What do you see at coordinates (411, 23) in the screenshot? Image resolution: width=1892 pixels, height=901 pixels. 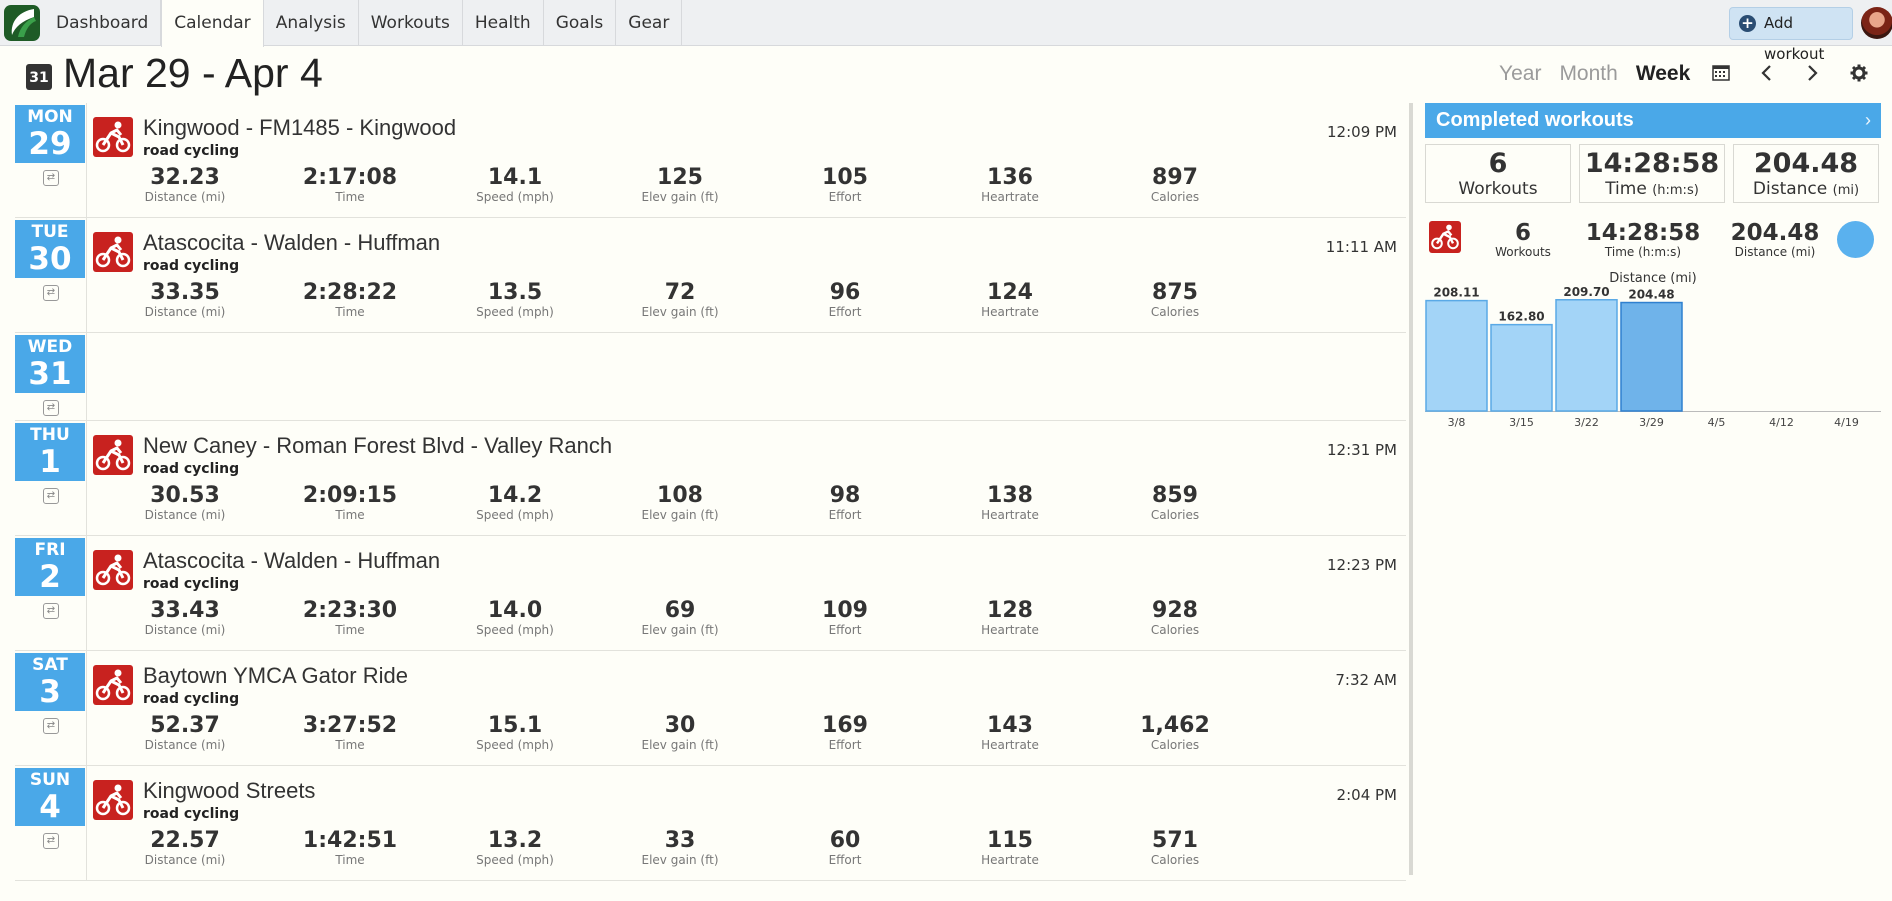 I see `tab-workouts: Workouts` at bounding box center [411, 23].